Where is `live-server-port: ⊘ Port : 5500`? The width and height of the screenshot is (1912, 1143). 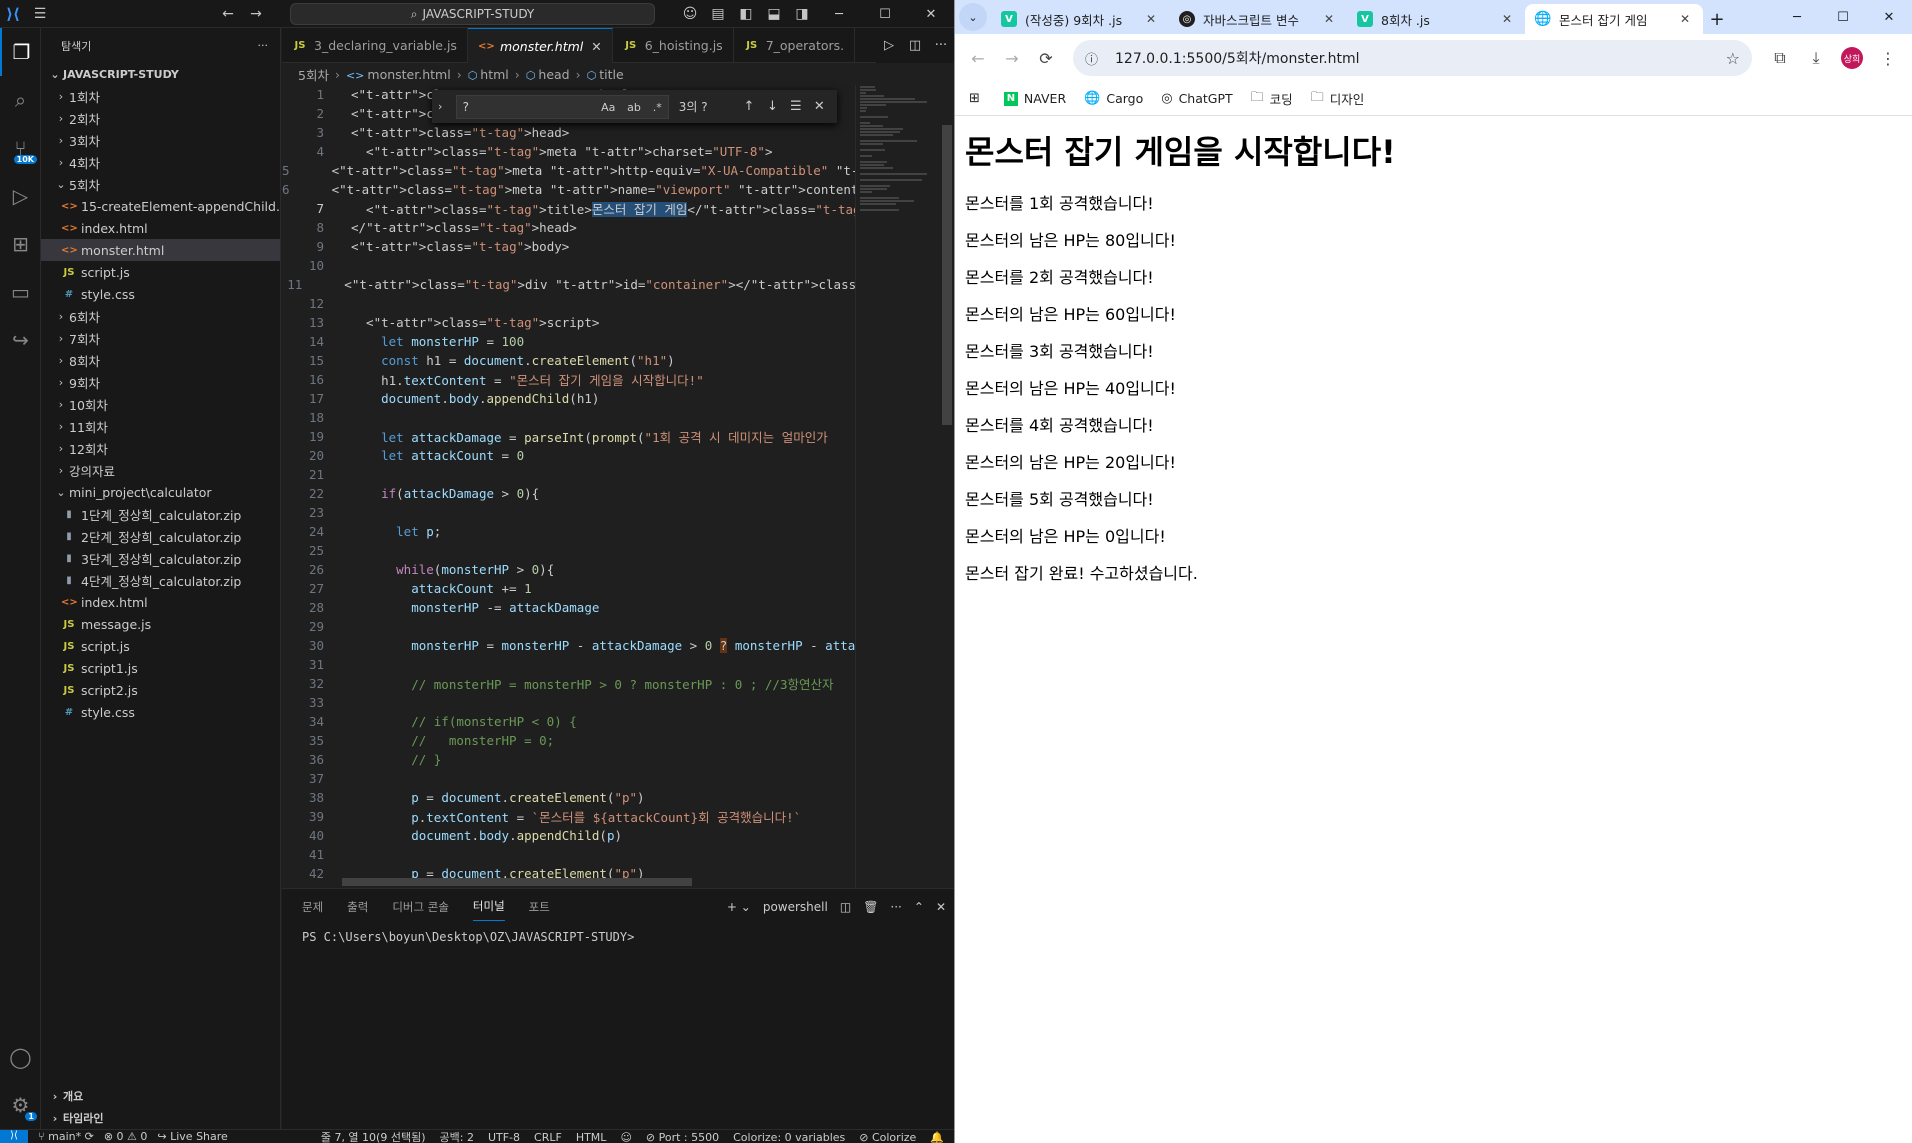 live-server-port: ⊘ Port : 5500 is located at coordinates (682, 1137).